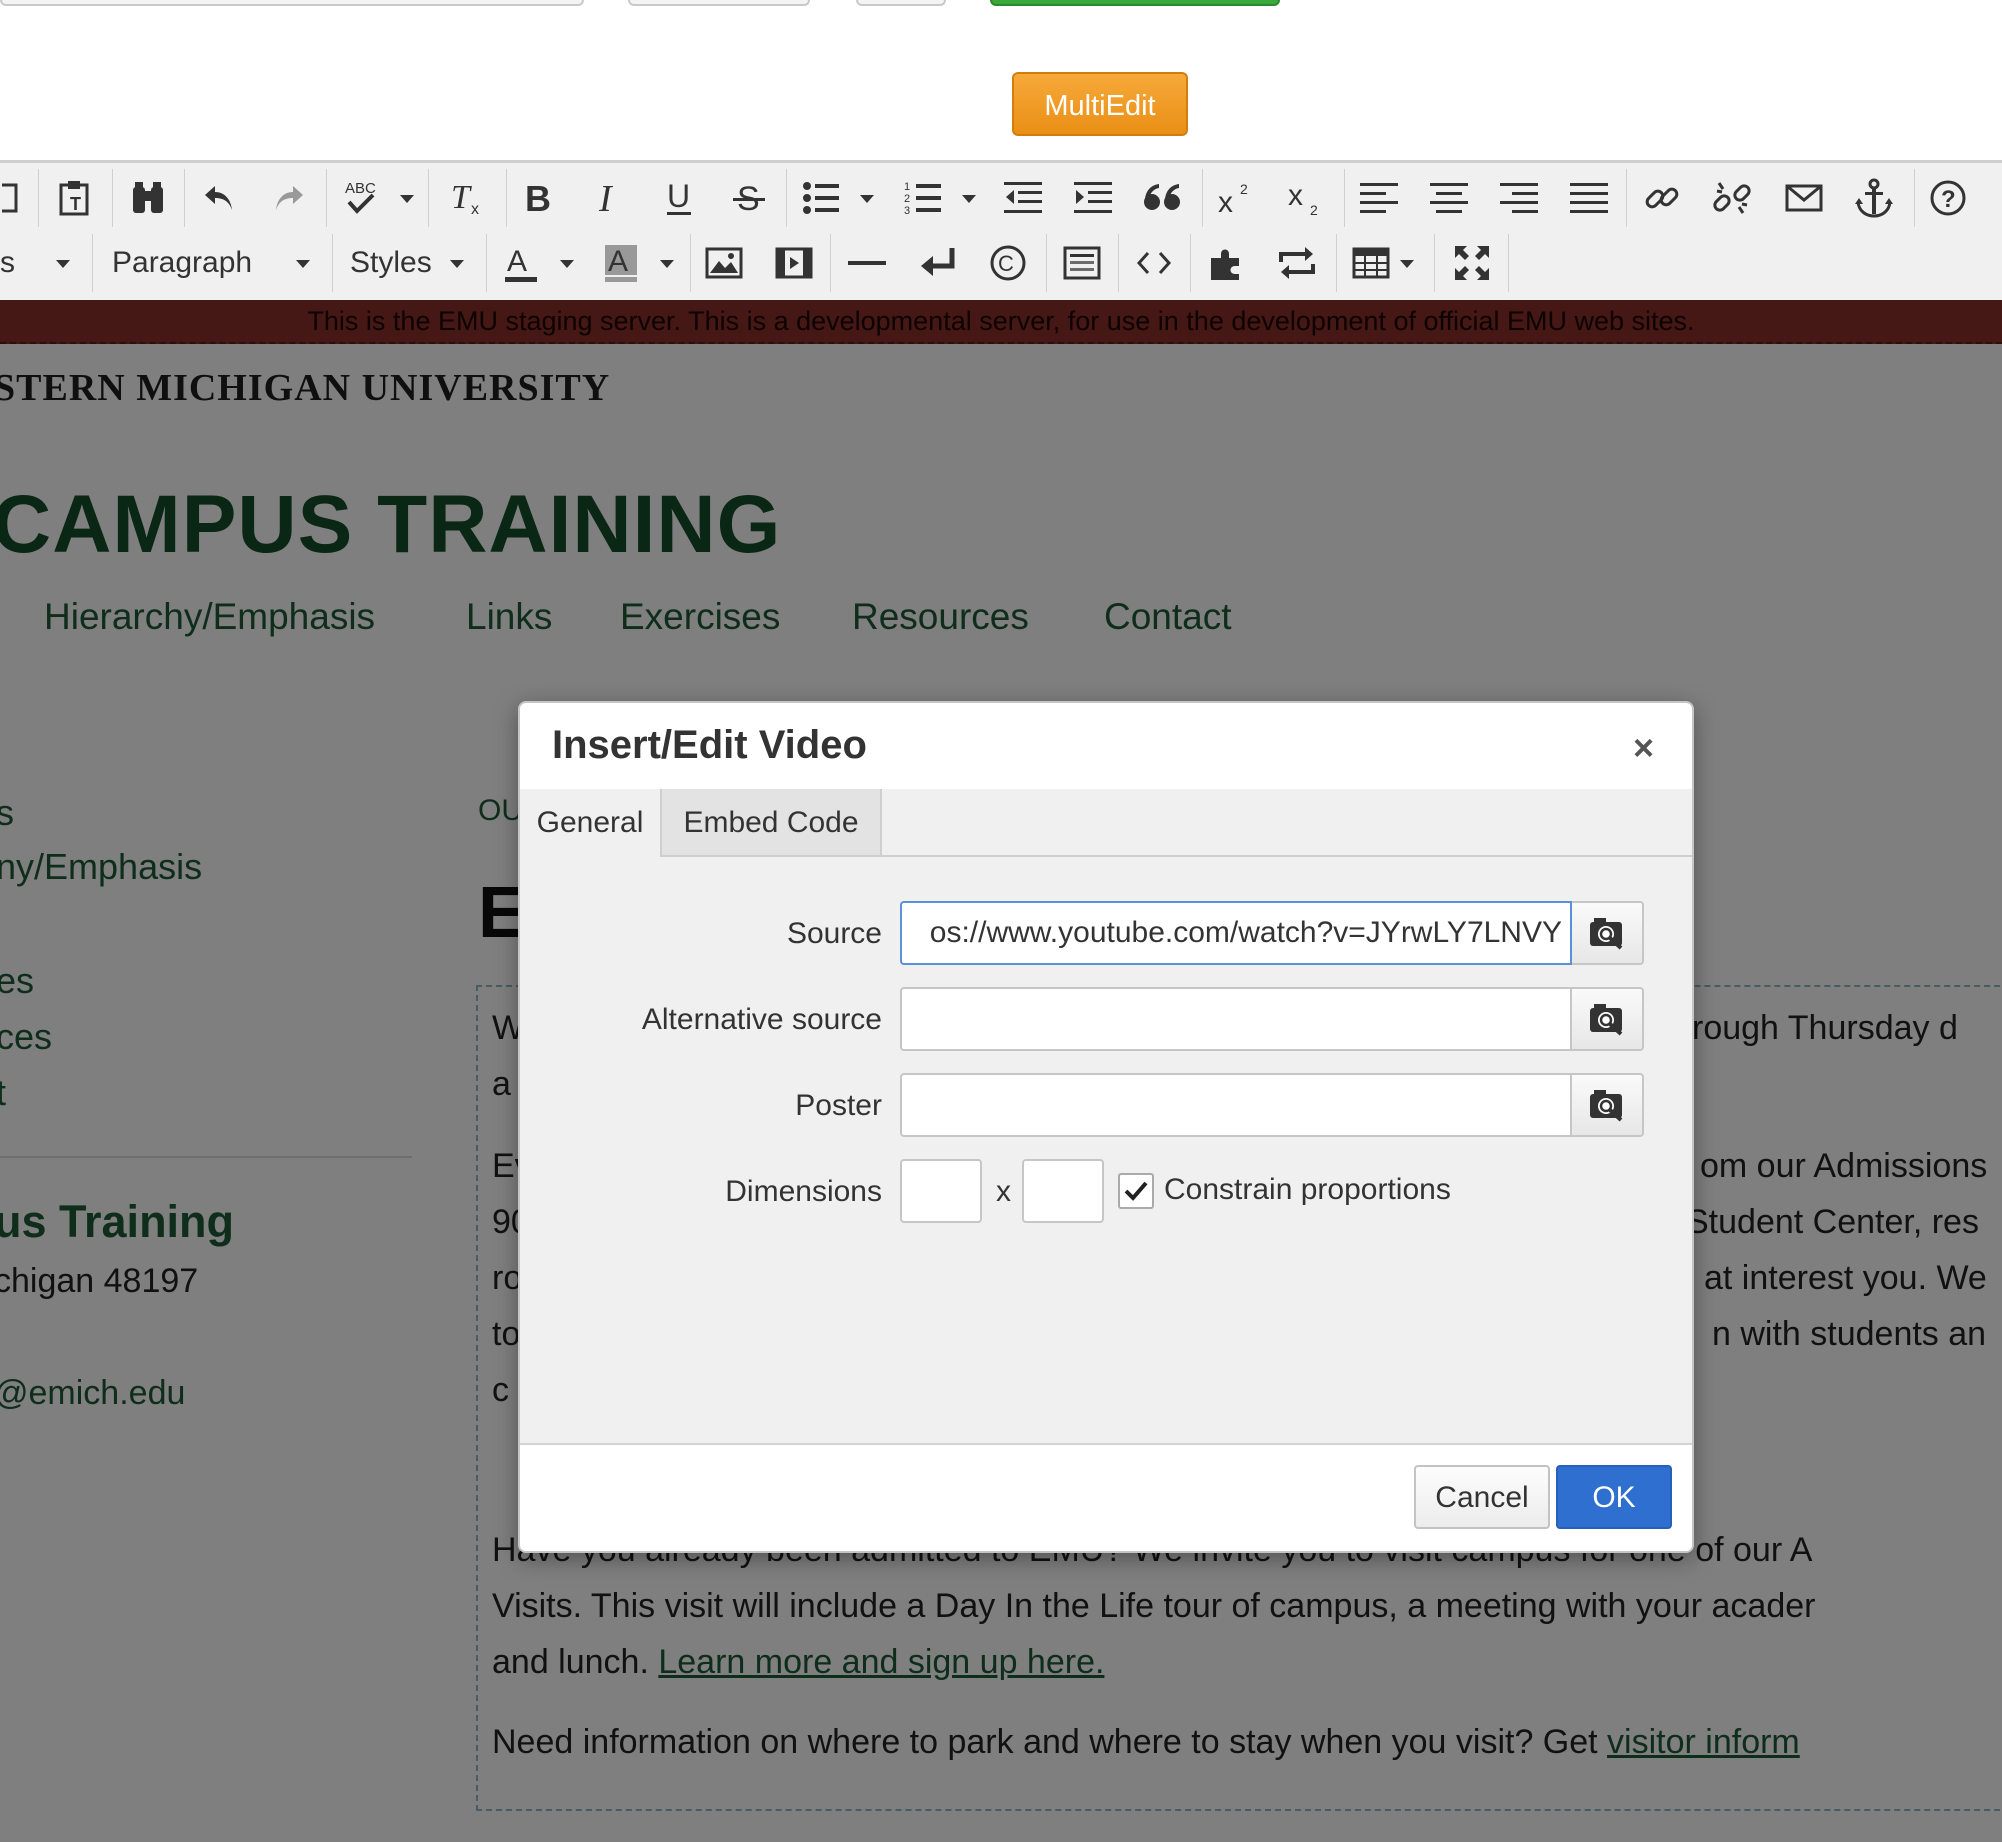 This screenshot has height=1842, width=2002. I want to click on insert-image-icon, so click(724, 263).